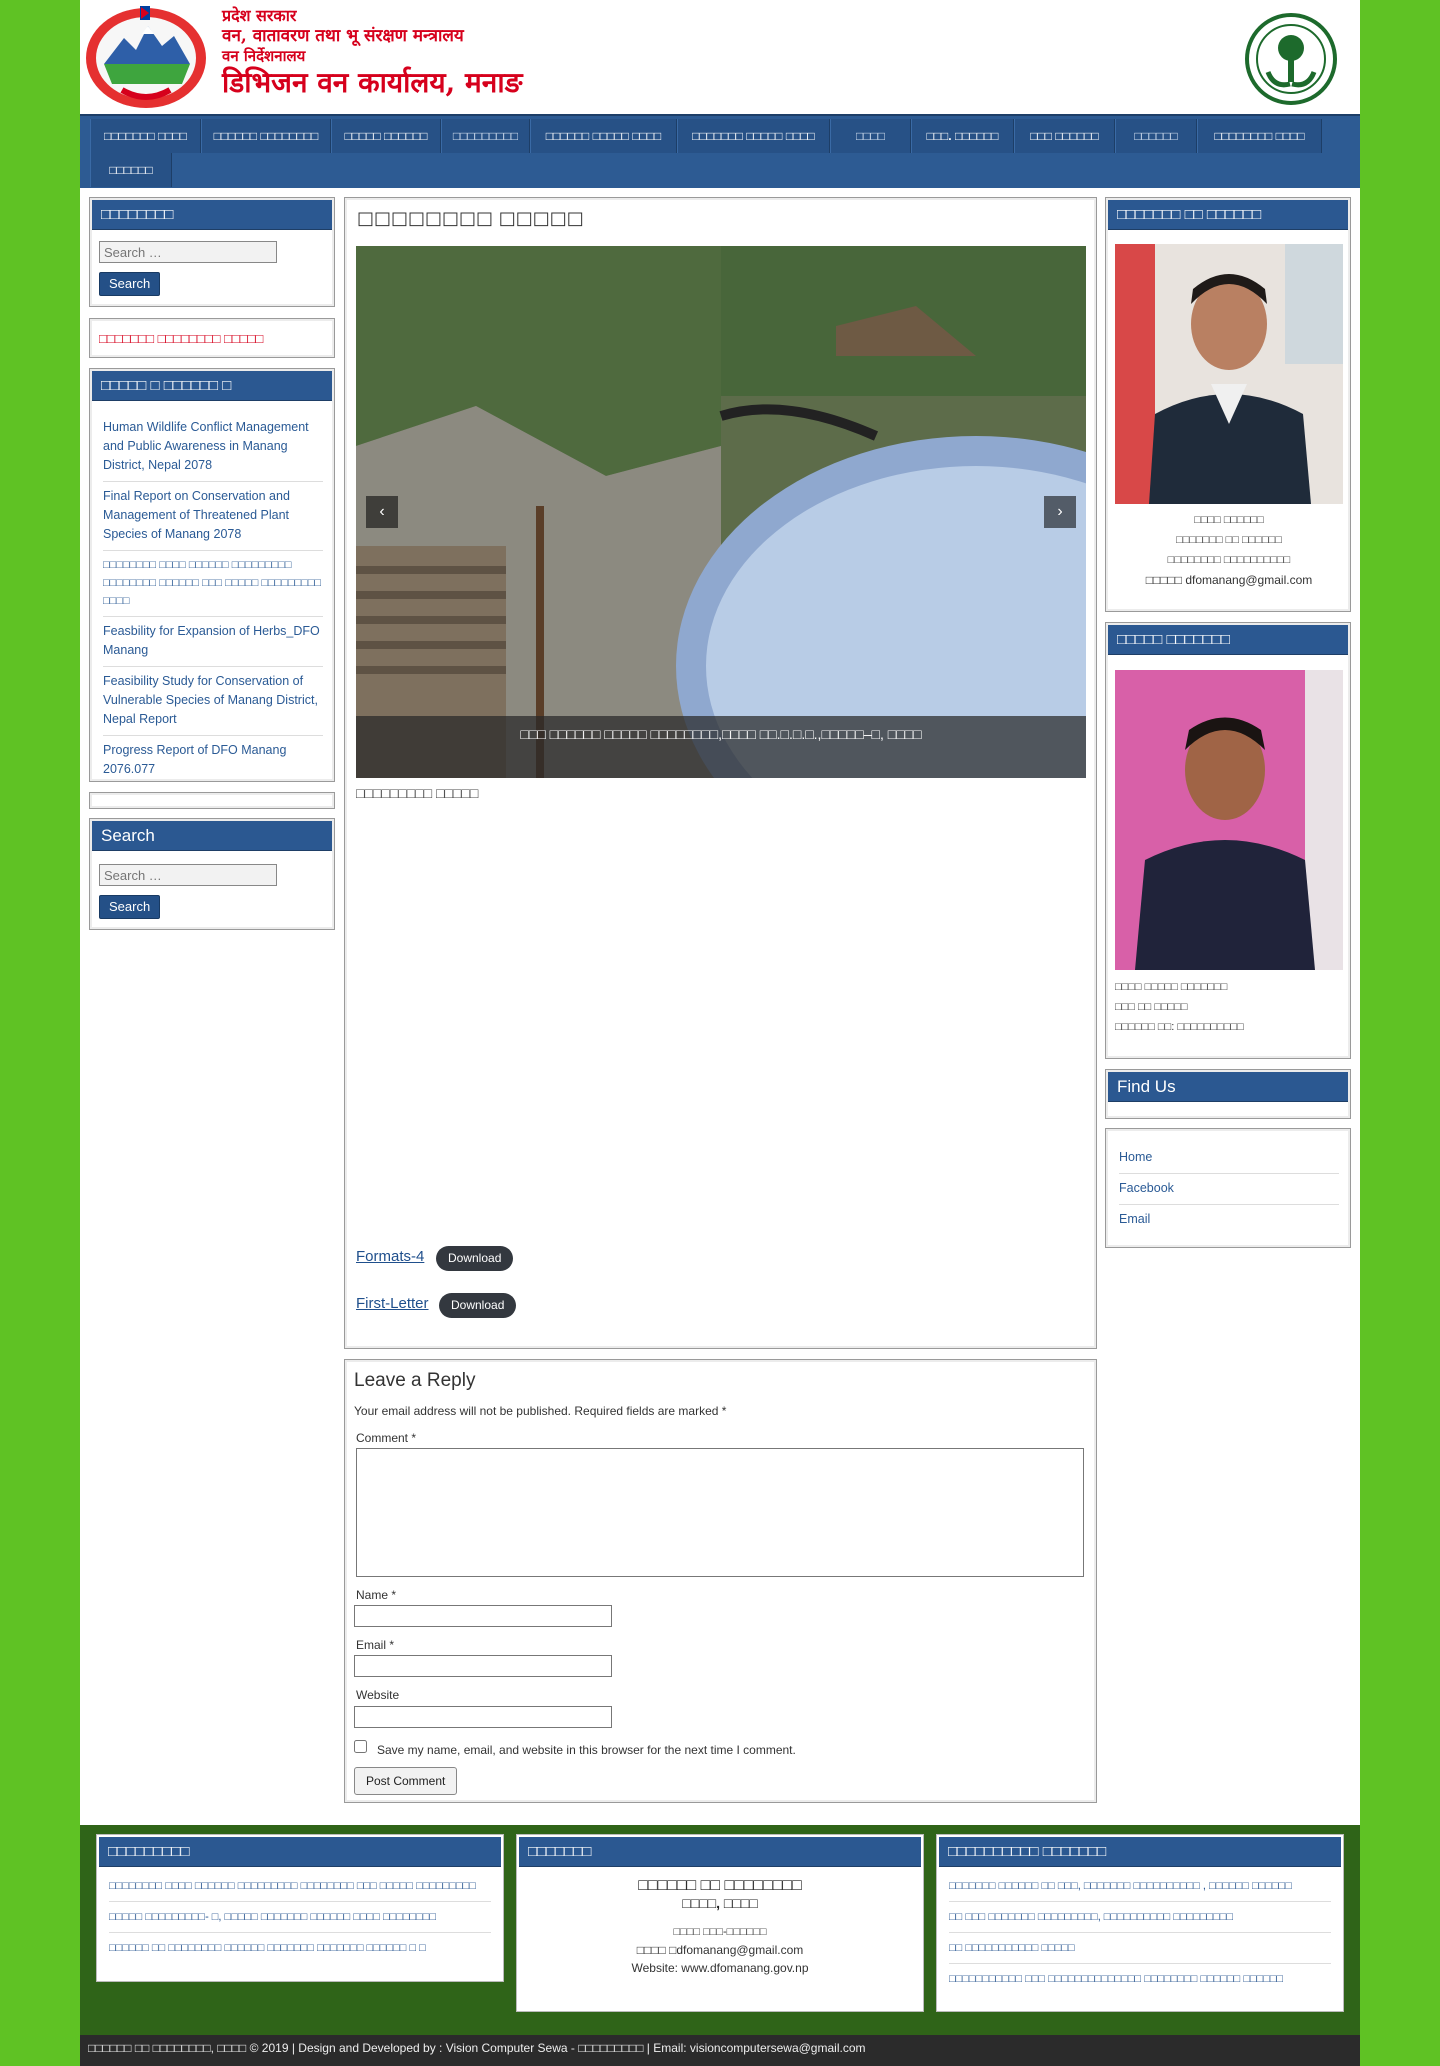 The width and height of the screenshot is (1440, 2066). Describe the element at coordinates (300, 1852) in the screenshot. I see `footer-col-1-title: □□□□□□□□□` at that location.